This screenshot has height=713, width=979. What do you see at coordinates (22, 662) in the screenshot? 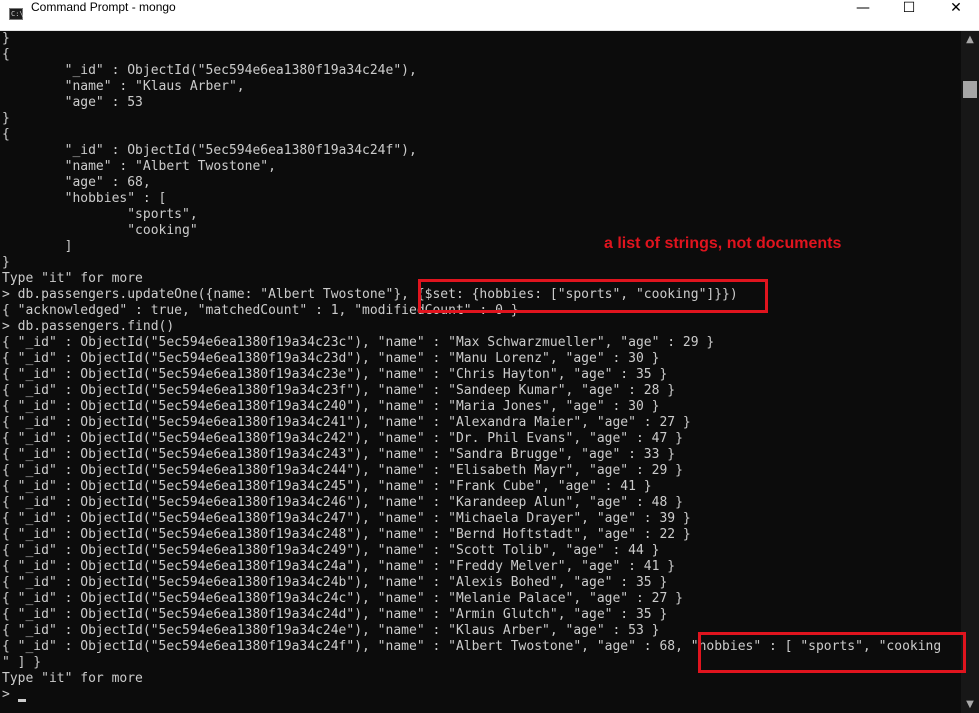
I see `console-line: " ] }` at bounding box center [22, 662].